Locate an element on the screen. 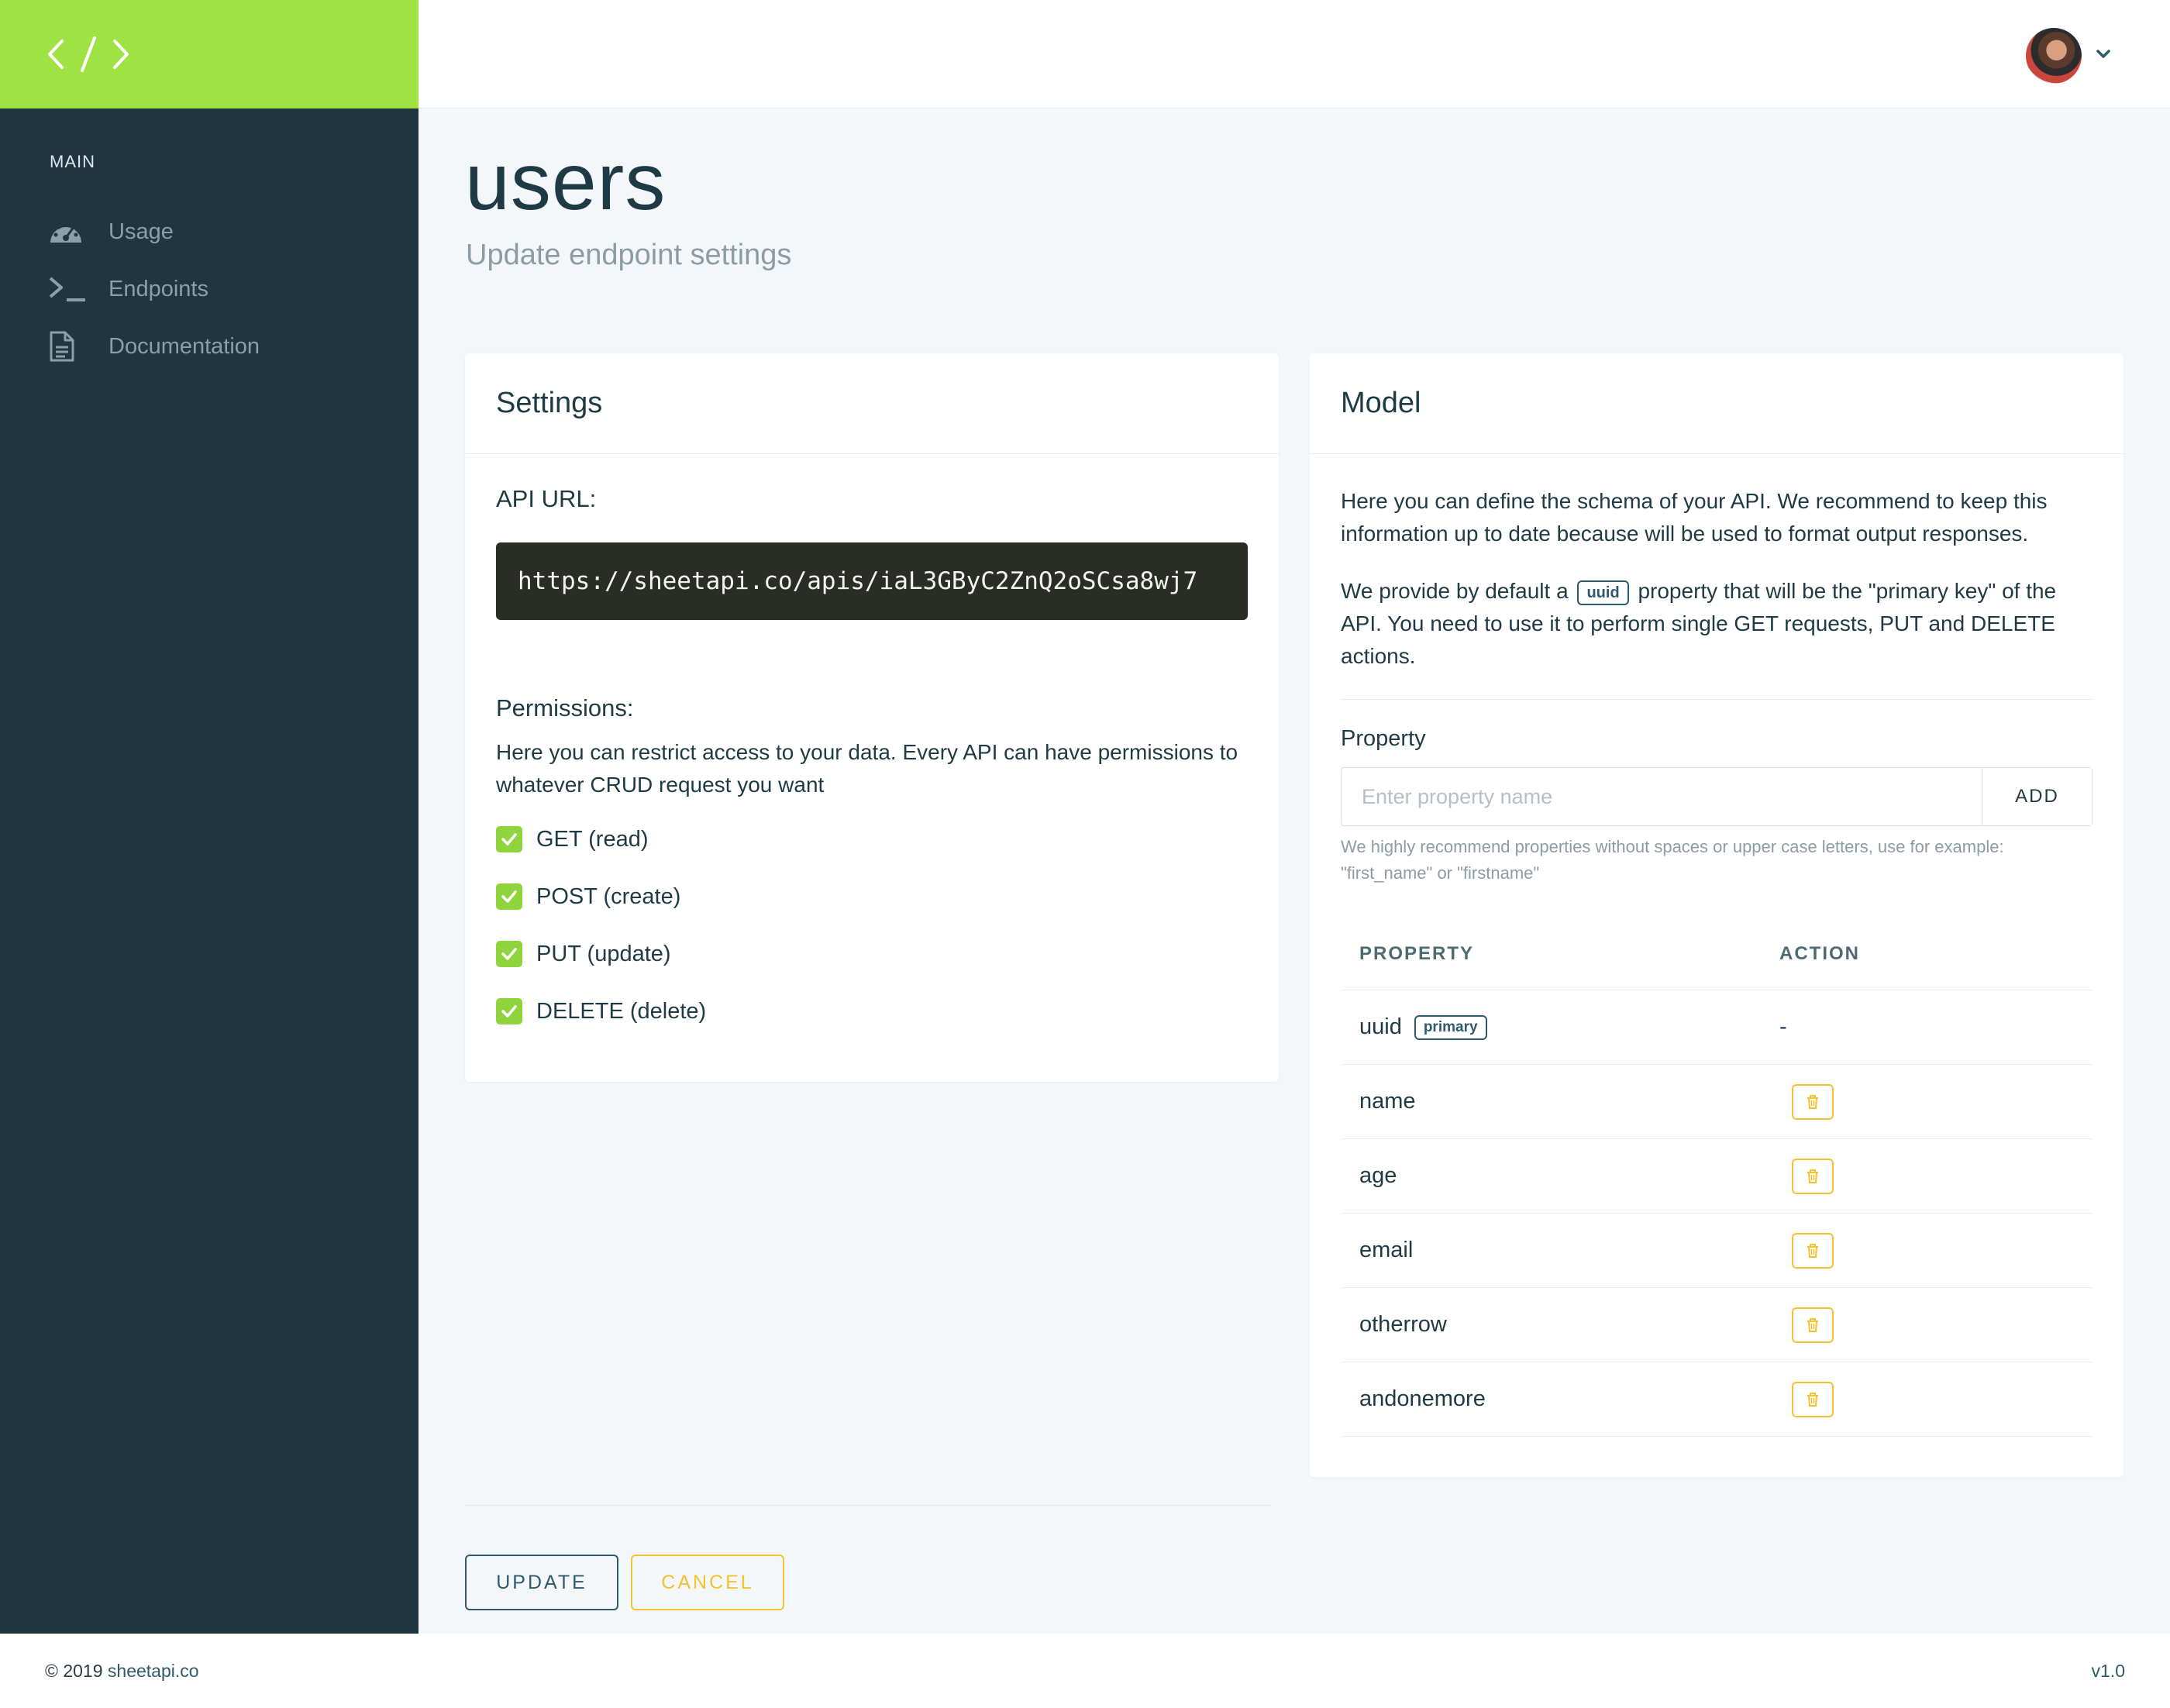 The height and width of the screenshot is (1708, 2170). sidebar-nav: Usage Endpoints Documentation is located at coordinates (209, 289).